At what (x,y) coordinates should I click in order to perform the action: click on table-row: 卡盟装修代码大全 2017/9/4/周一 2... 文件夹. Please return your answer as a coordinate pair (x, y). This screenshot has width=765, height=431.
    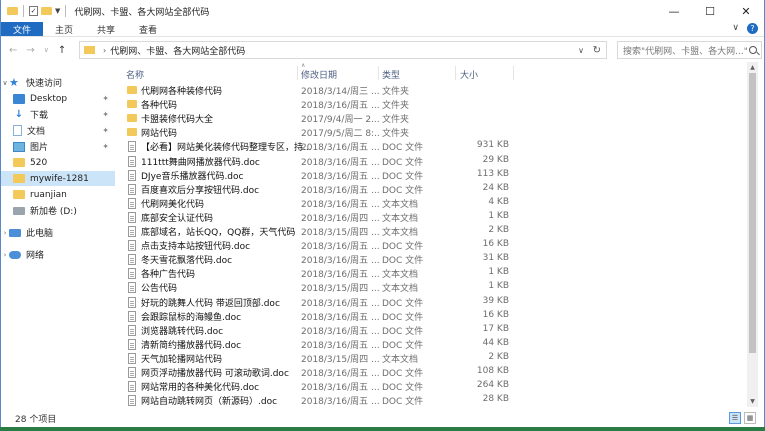
    Looking at the image, I should click on (318, 118).